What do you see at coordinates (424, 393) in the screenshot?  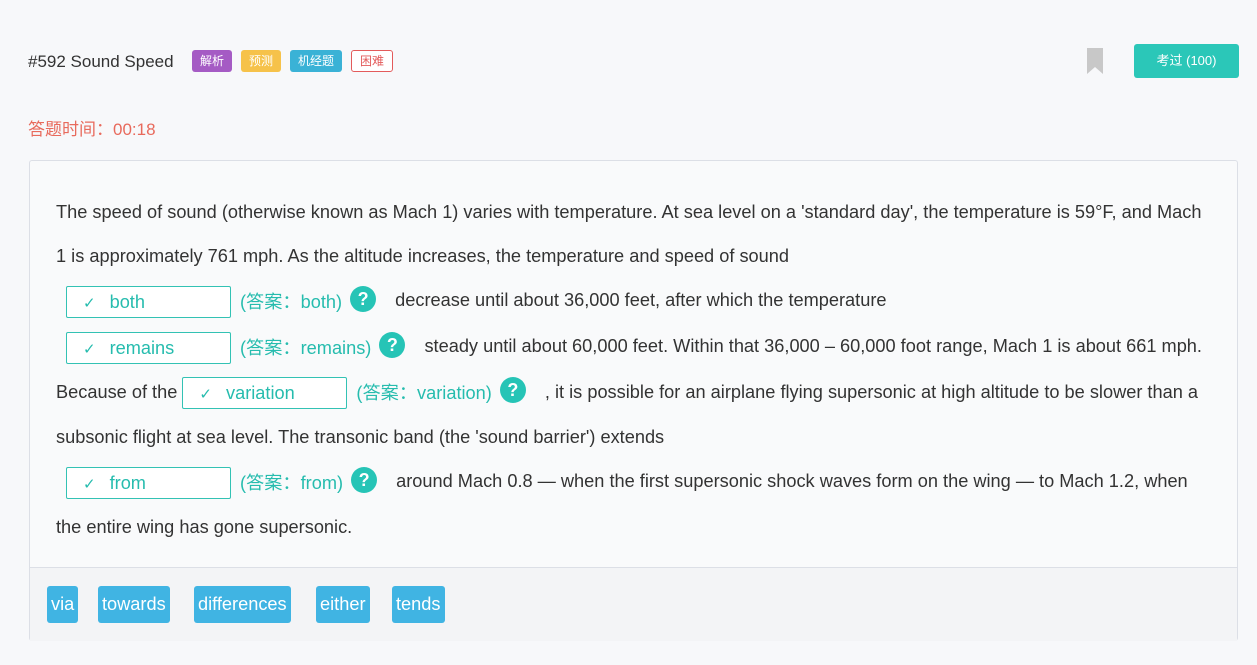 I see `answer-text: (答案：variation)` at bounding box center [424, 393].